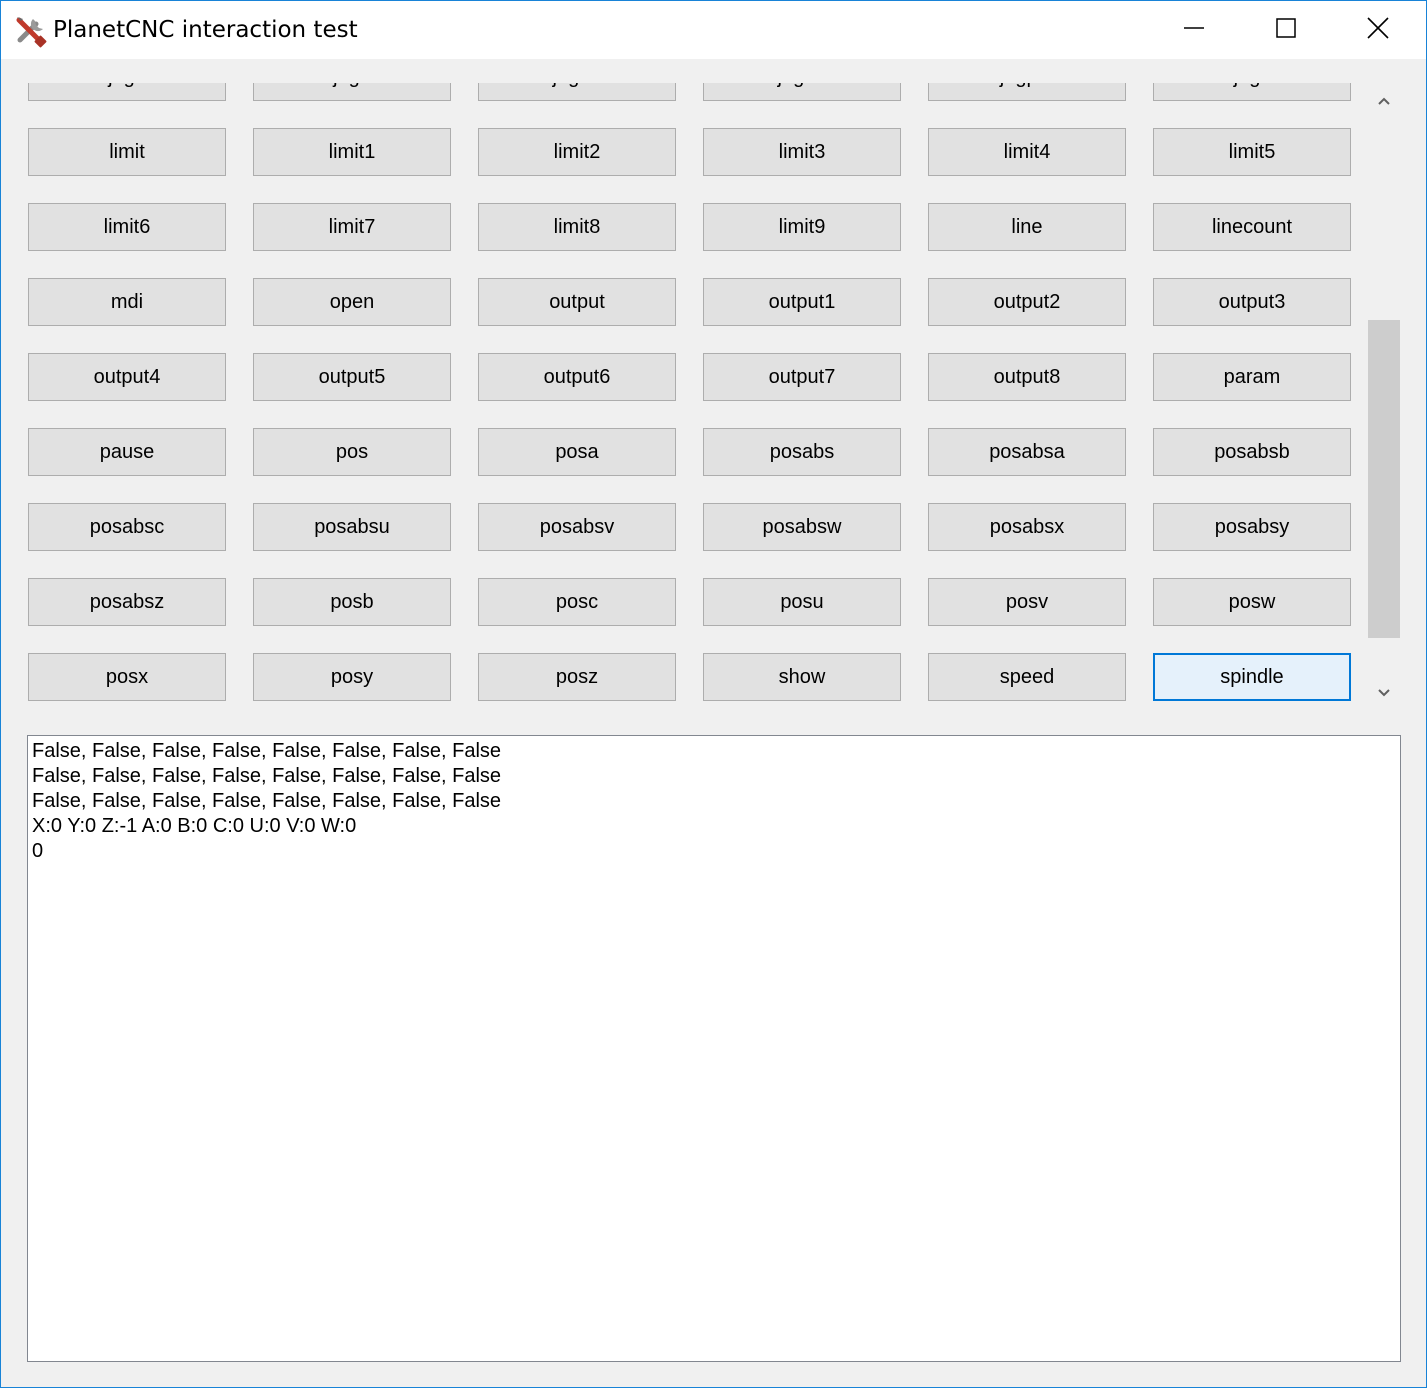 The image size is (1427, 1388). Describe the element at coordinates (127, 602) in the screenshot. I see `posabsz-button: posabsz` at that location.